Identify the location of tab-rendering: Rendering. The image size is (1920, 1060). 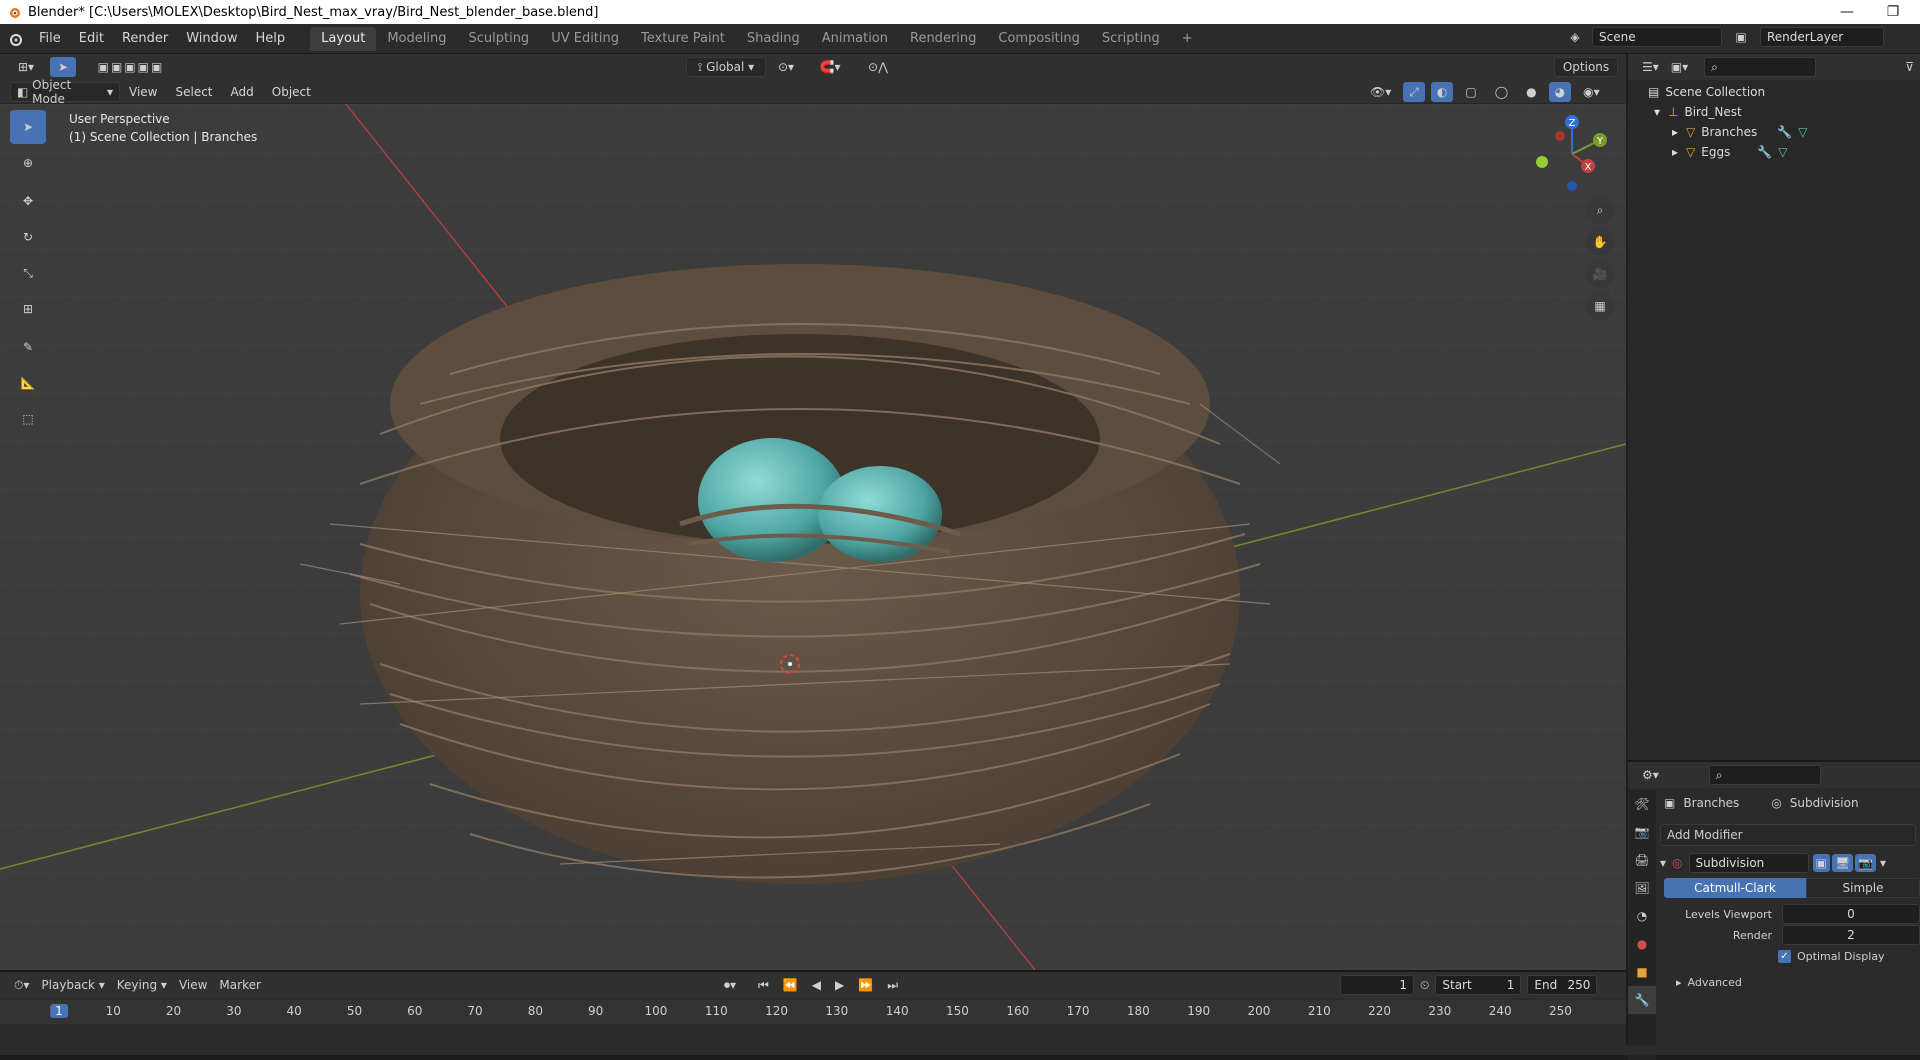
(943, 39).